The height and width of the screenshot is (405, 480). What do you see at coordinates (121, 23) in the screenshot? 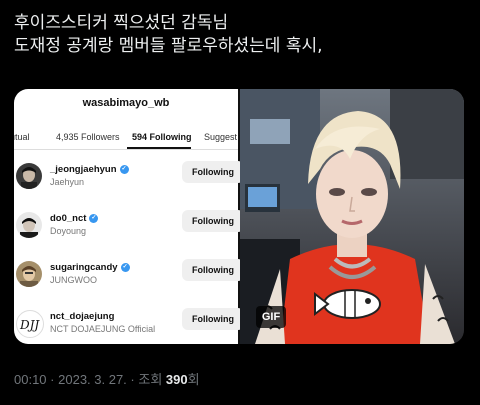
I see `tweet-line-1: 후이즈스티커 찍으셨던 감독님` at bounding box center [121, 23].